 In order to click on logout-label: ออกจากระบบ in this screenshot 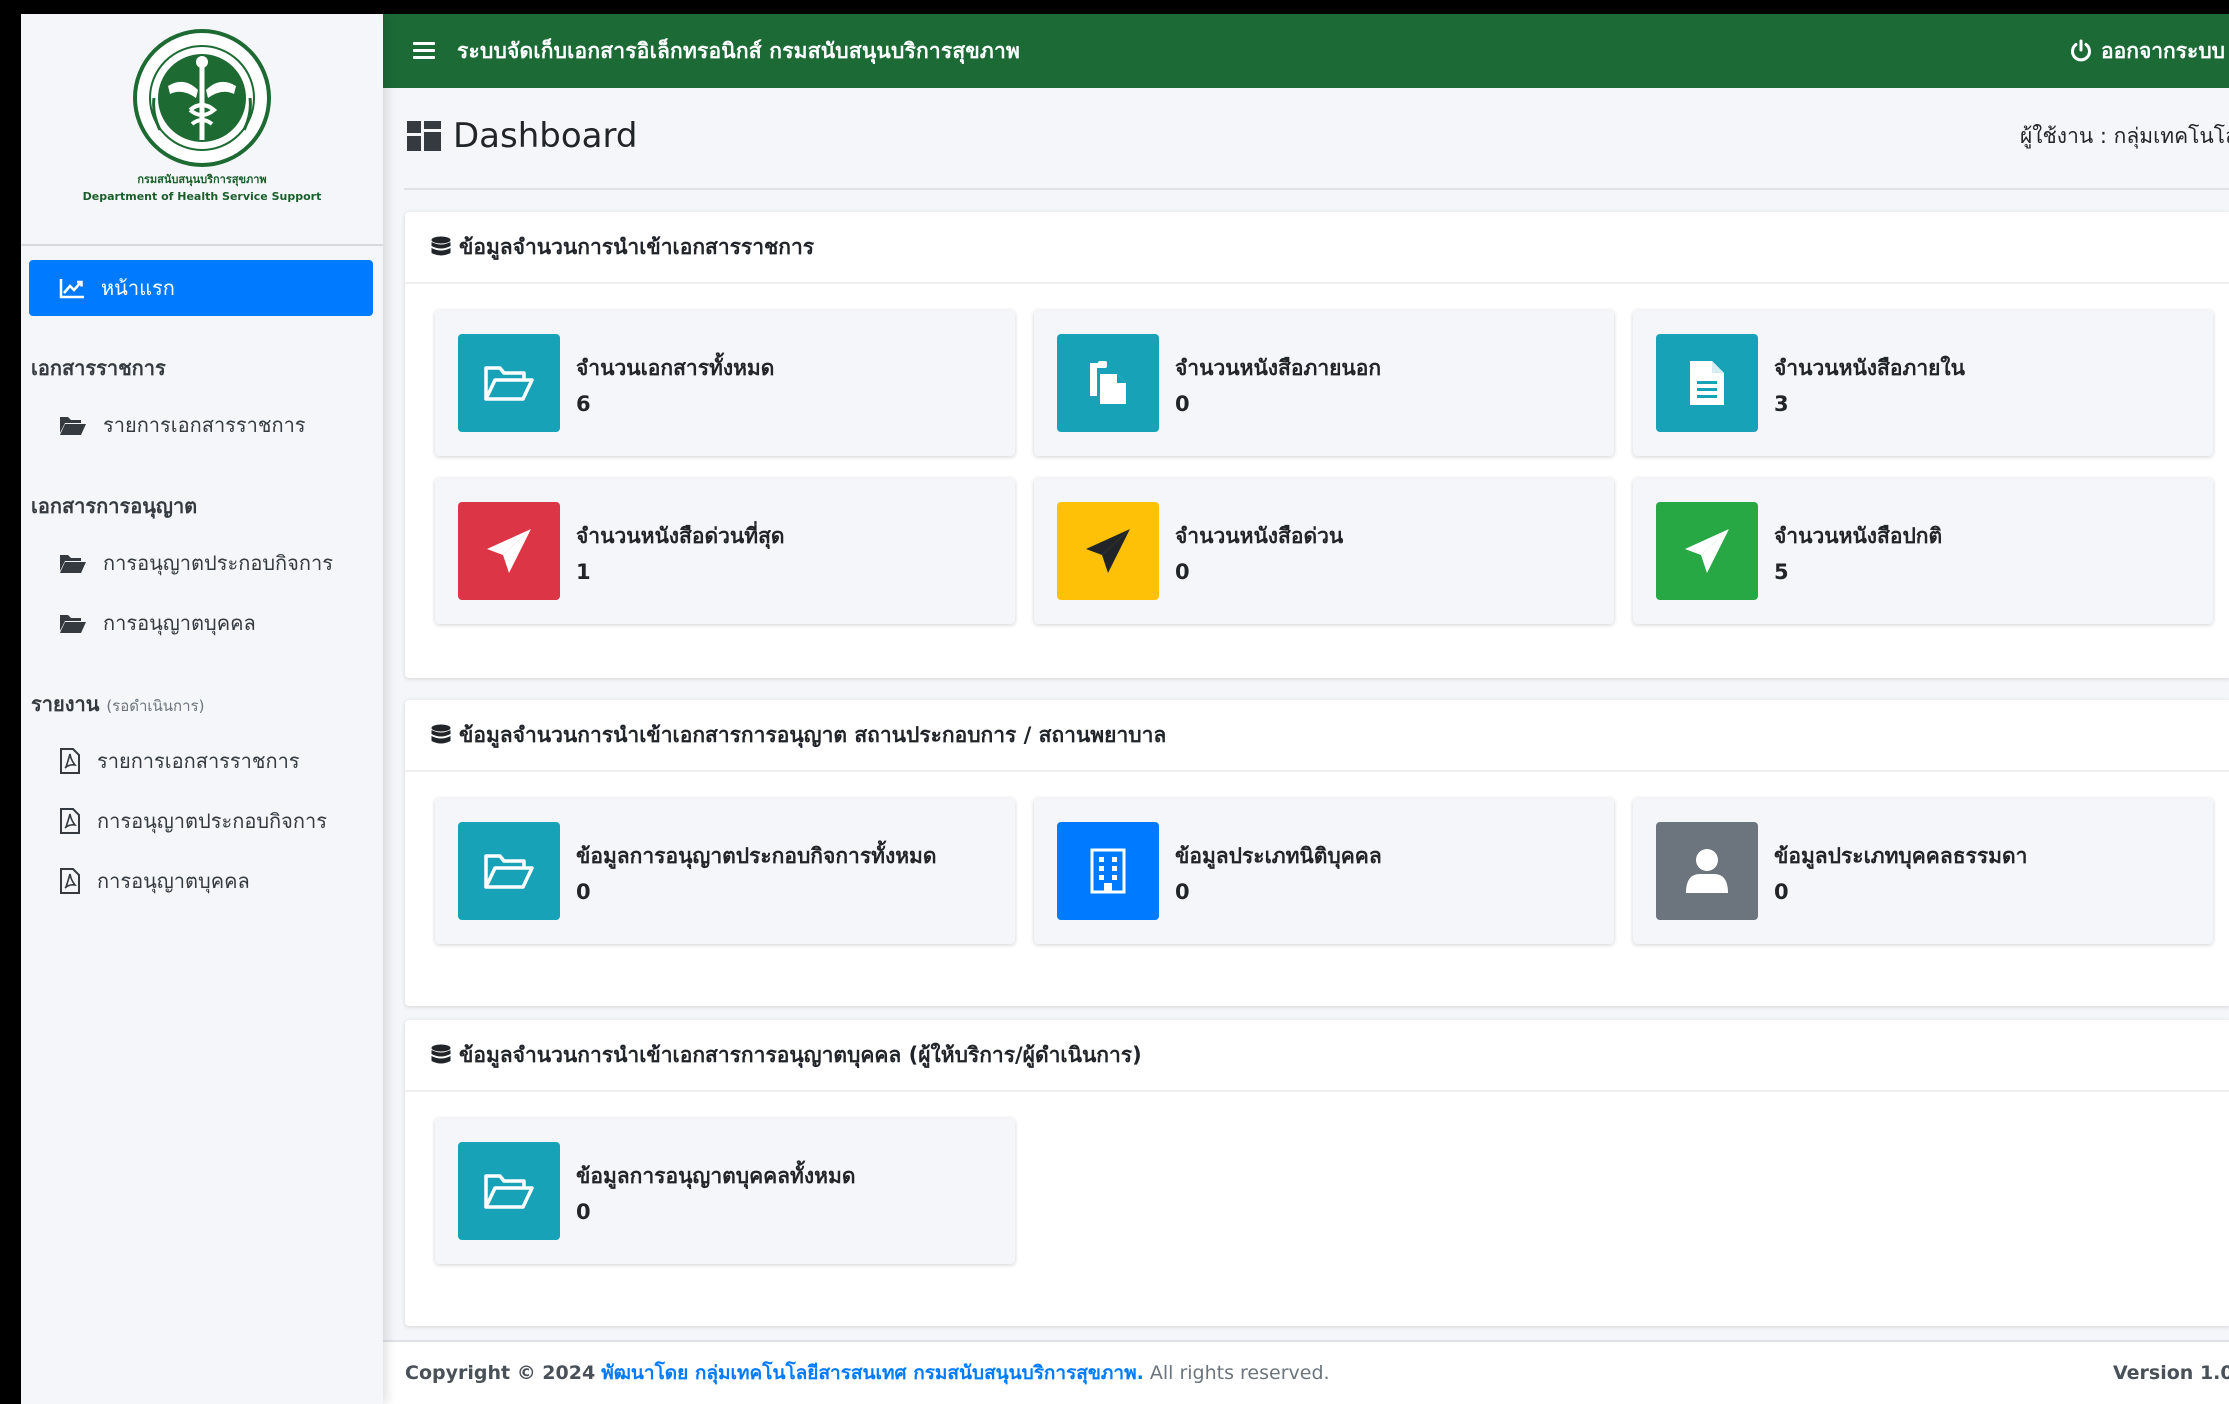, I will do `click(2163, 50)`.